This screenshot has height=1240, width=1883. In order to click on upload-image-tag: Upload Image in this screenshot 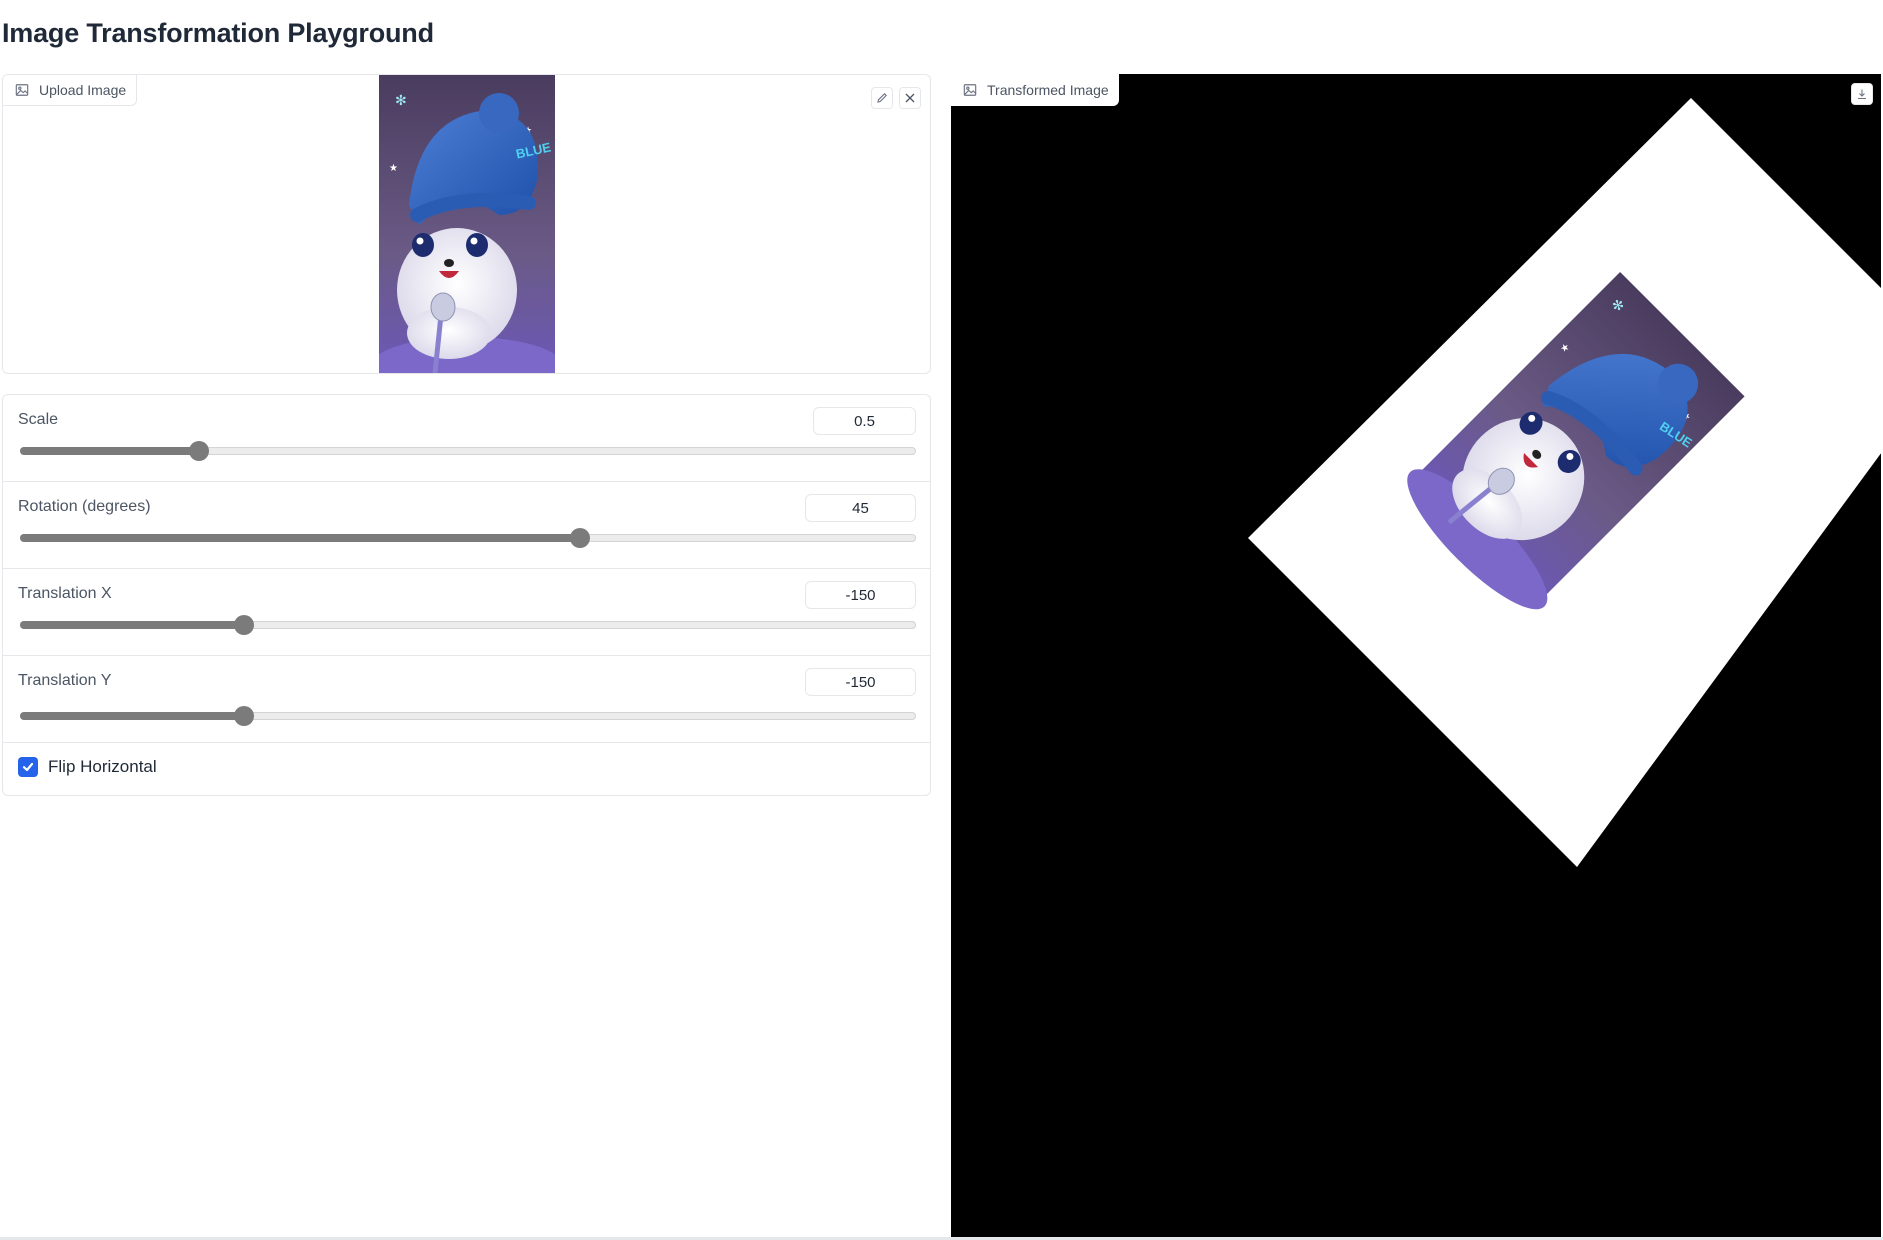, I will do `click(70, 90)`.